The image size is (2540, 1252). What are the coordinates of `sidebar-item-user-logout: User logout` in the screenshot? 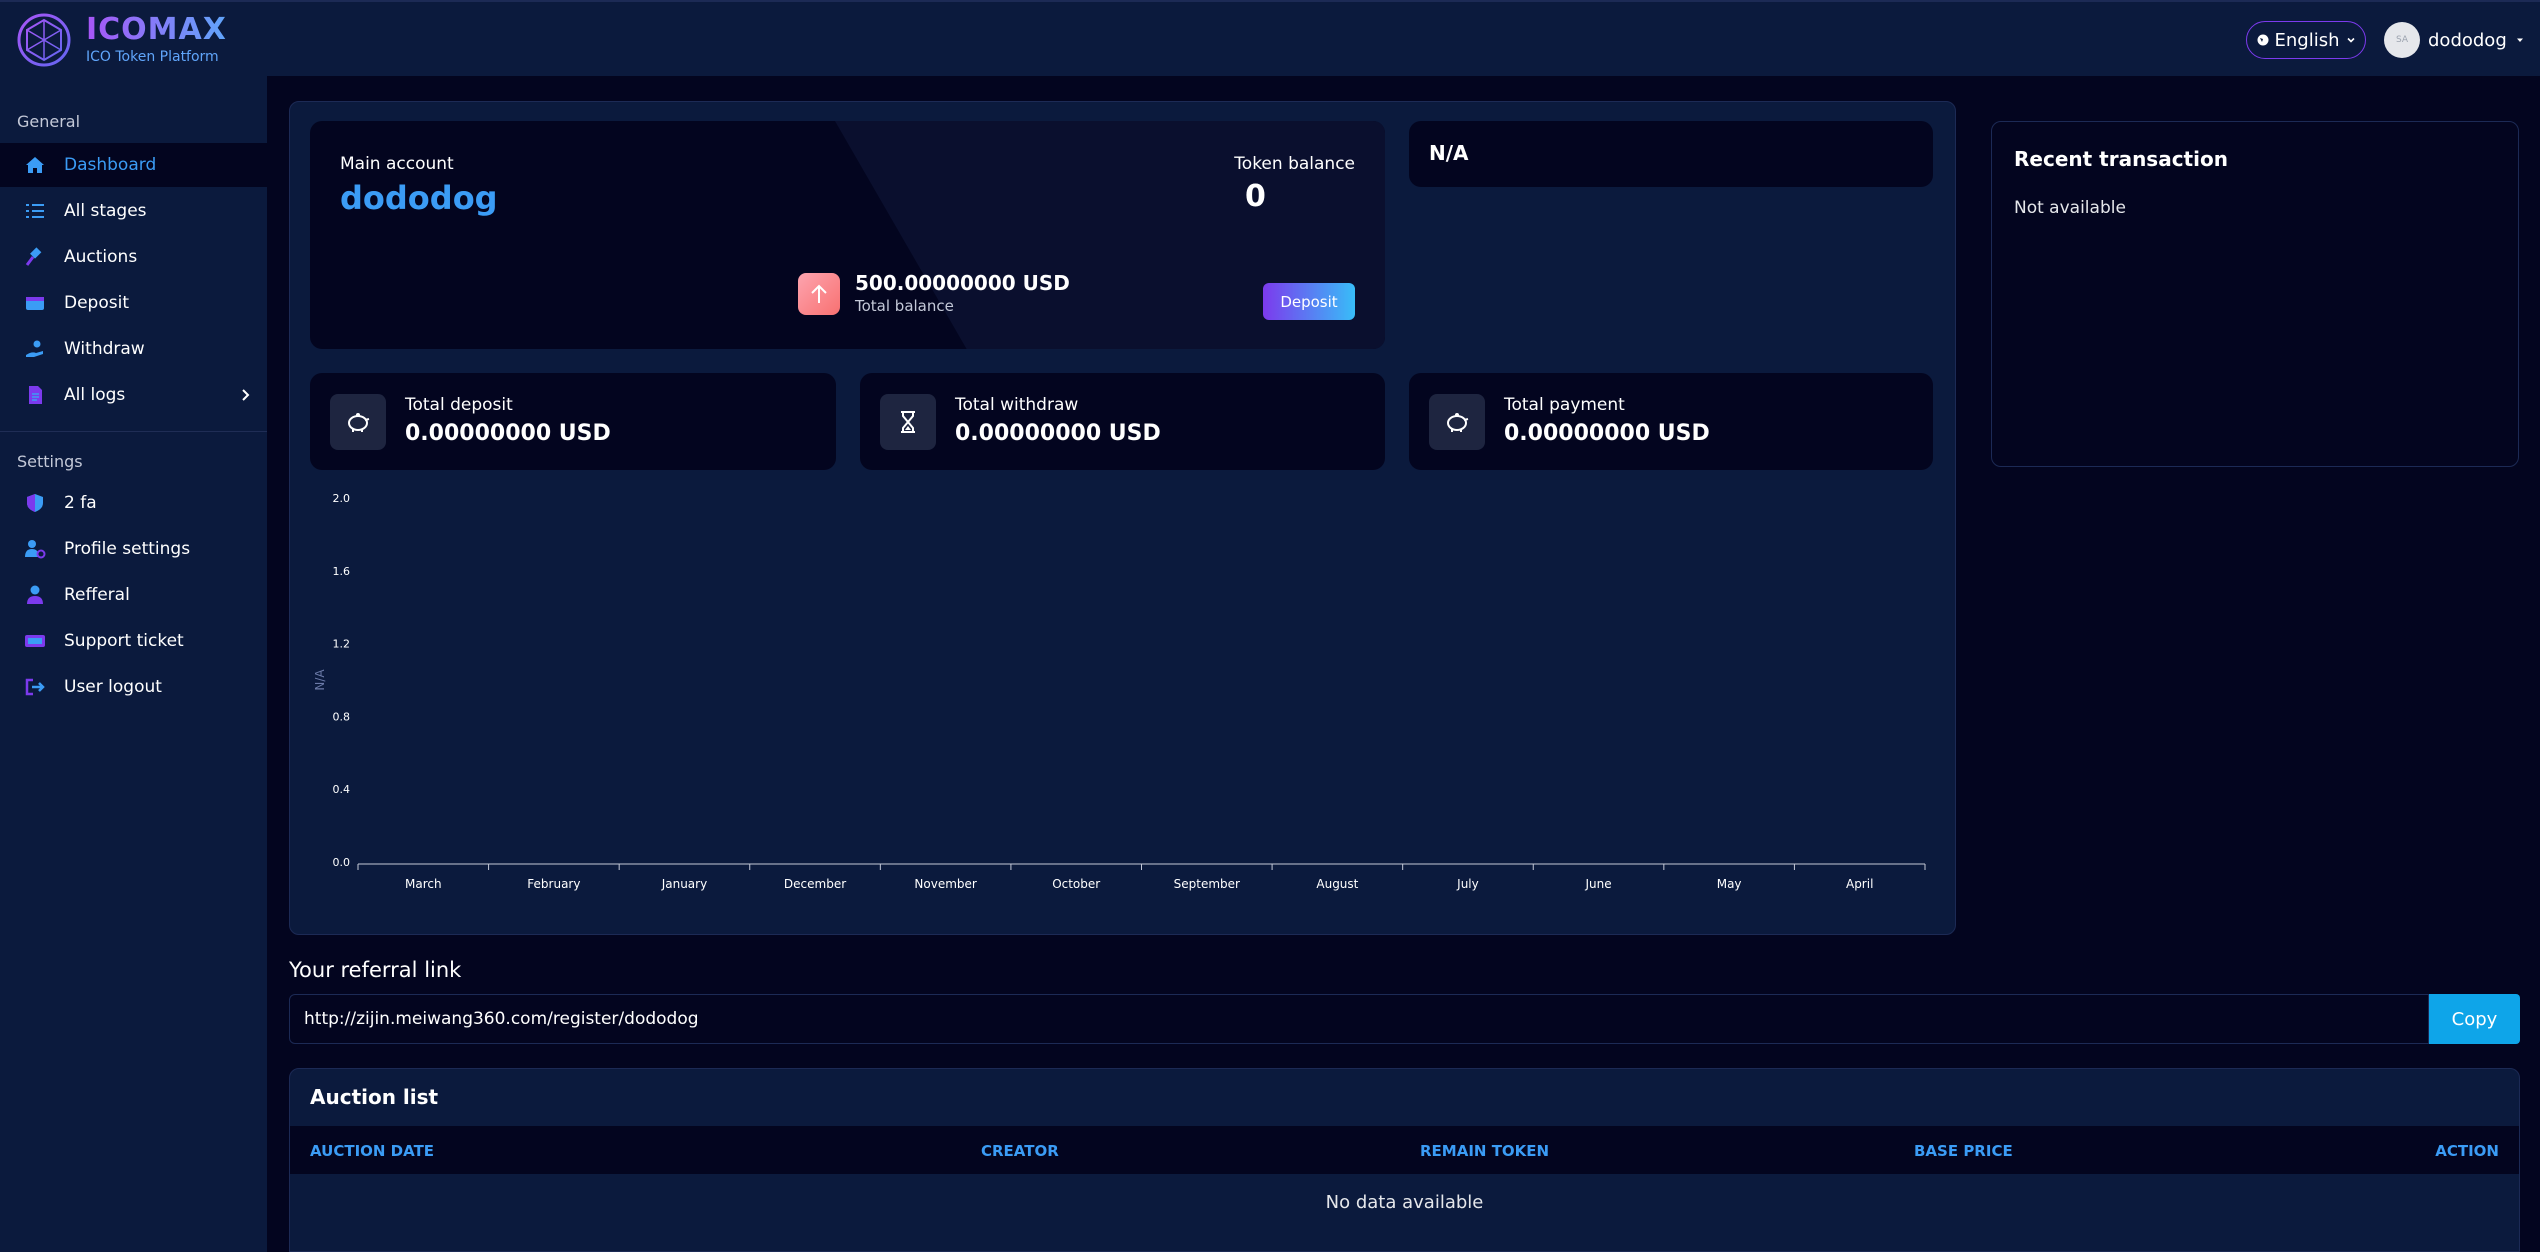 It's located at (133, 687).